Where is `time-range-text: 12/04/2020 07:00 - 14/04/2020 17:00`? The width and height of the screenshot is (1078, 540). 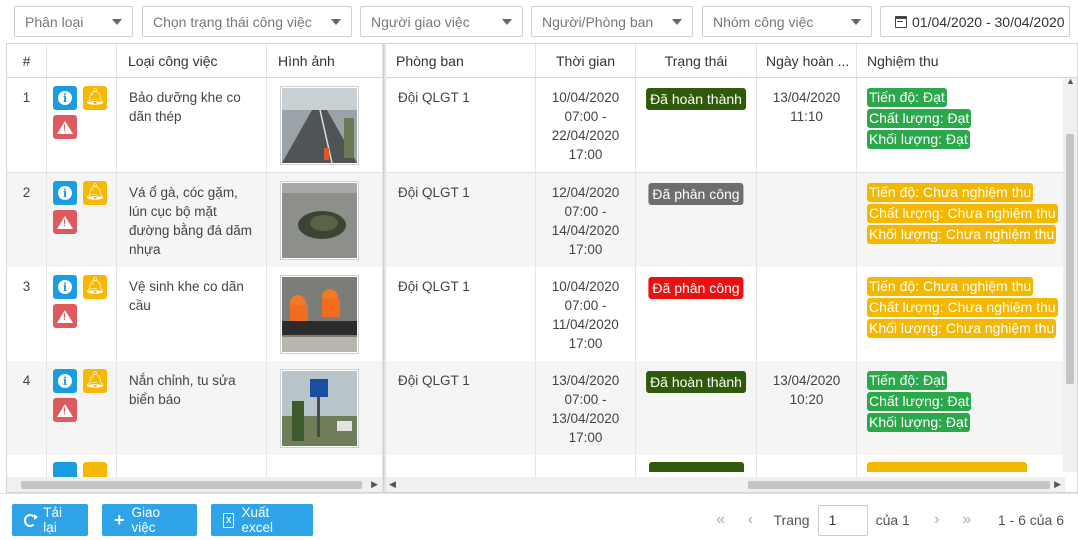 time-range-text: 12/04/2020 07:00 - 14/04/2020 17:00 is located at coordinates (585, 221).